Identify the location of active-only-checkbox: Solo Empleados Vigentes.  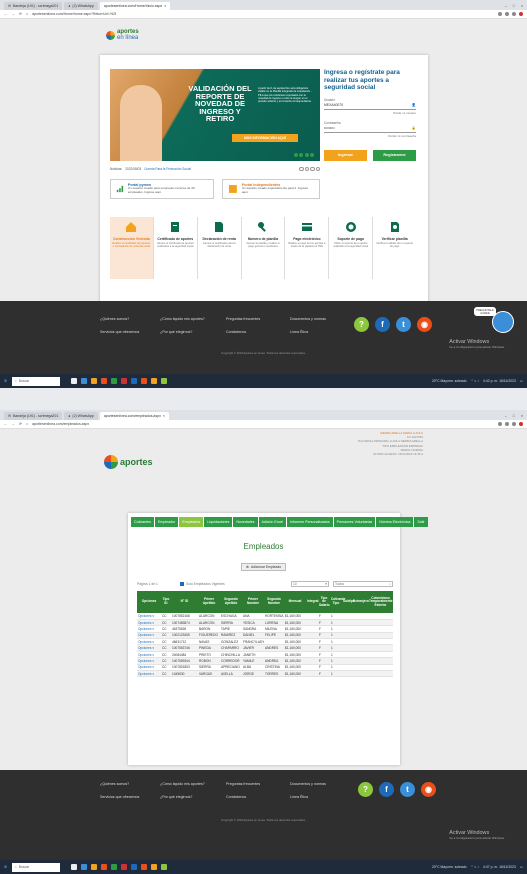
(202, 584).